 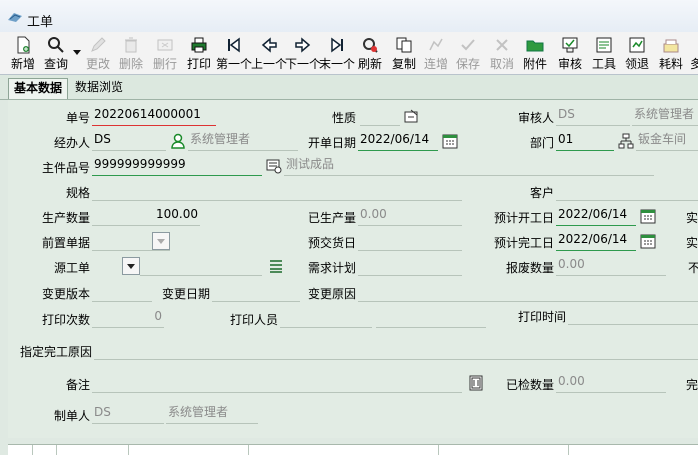 I want to click on open-date-field: 2022/06/14, so click(x=398, y=140).